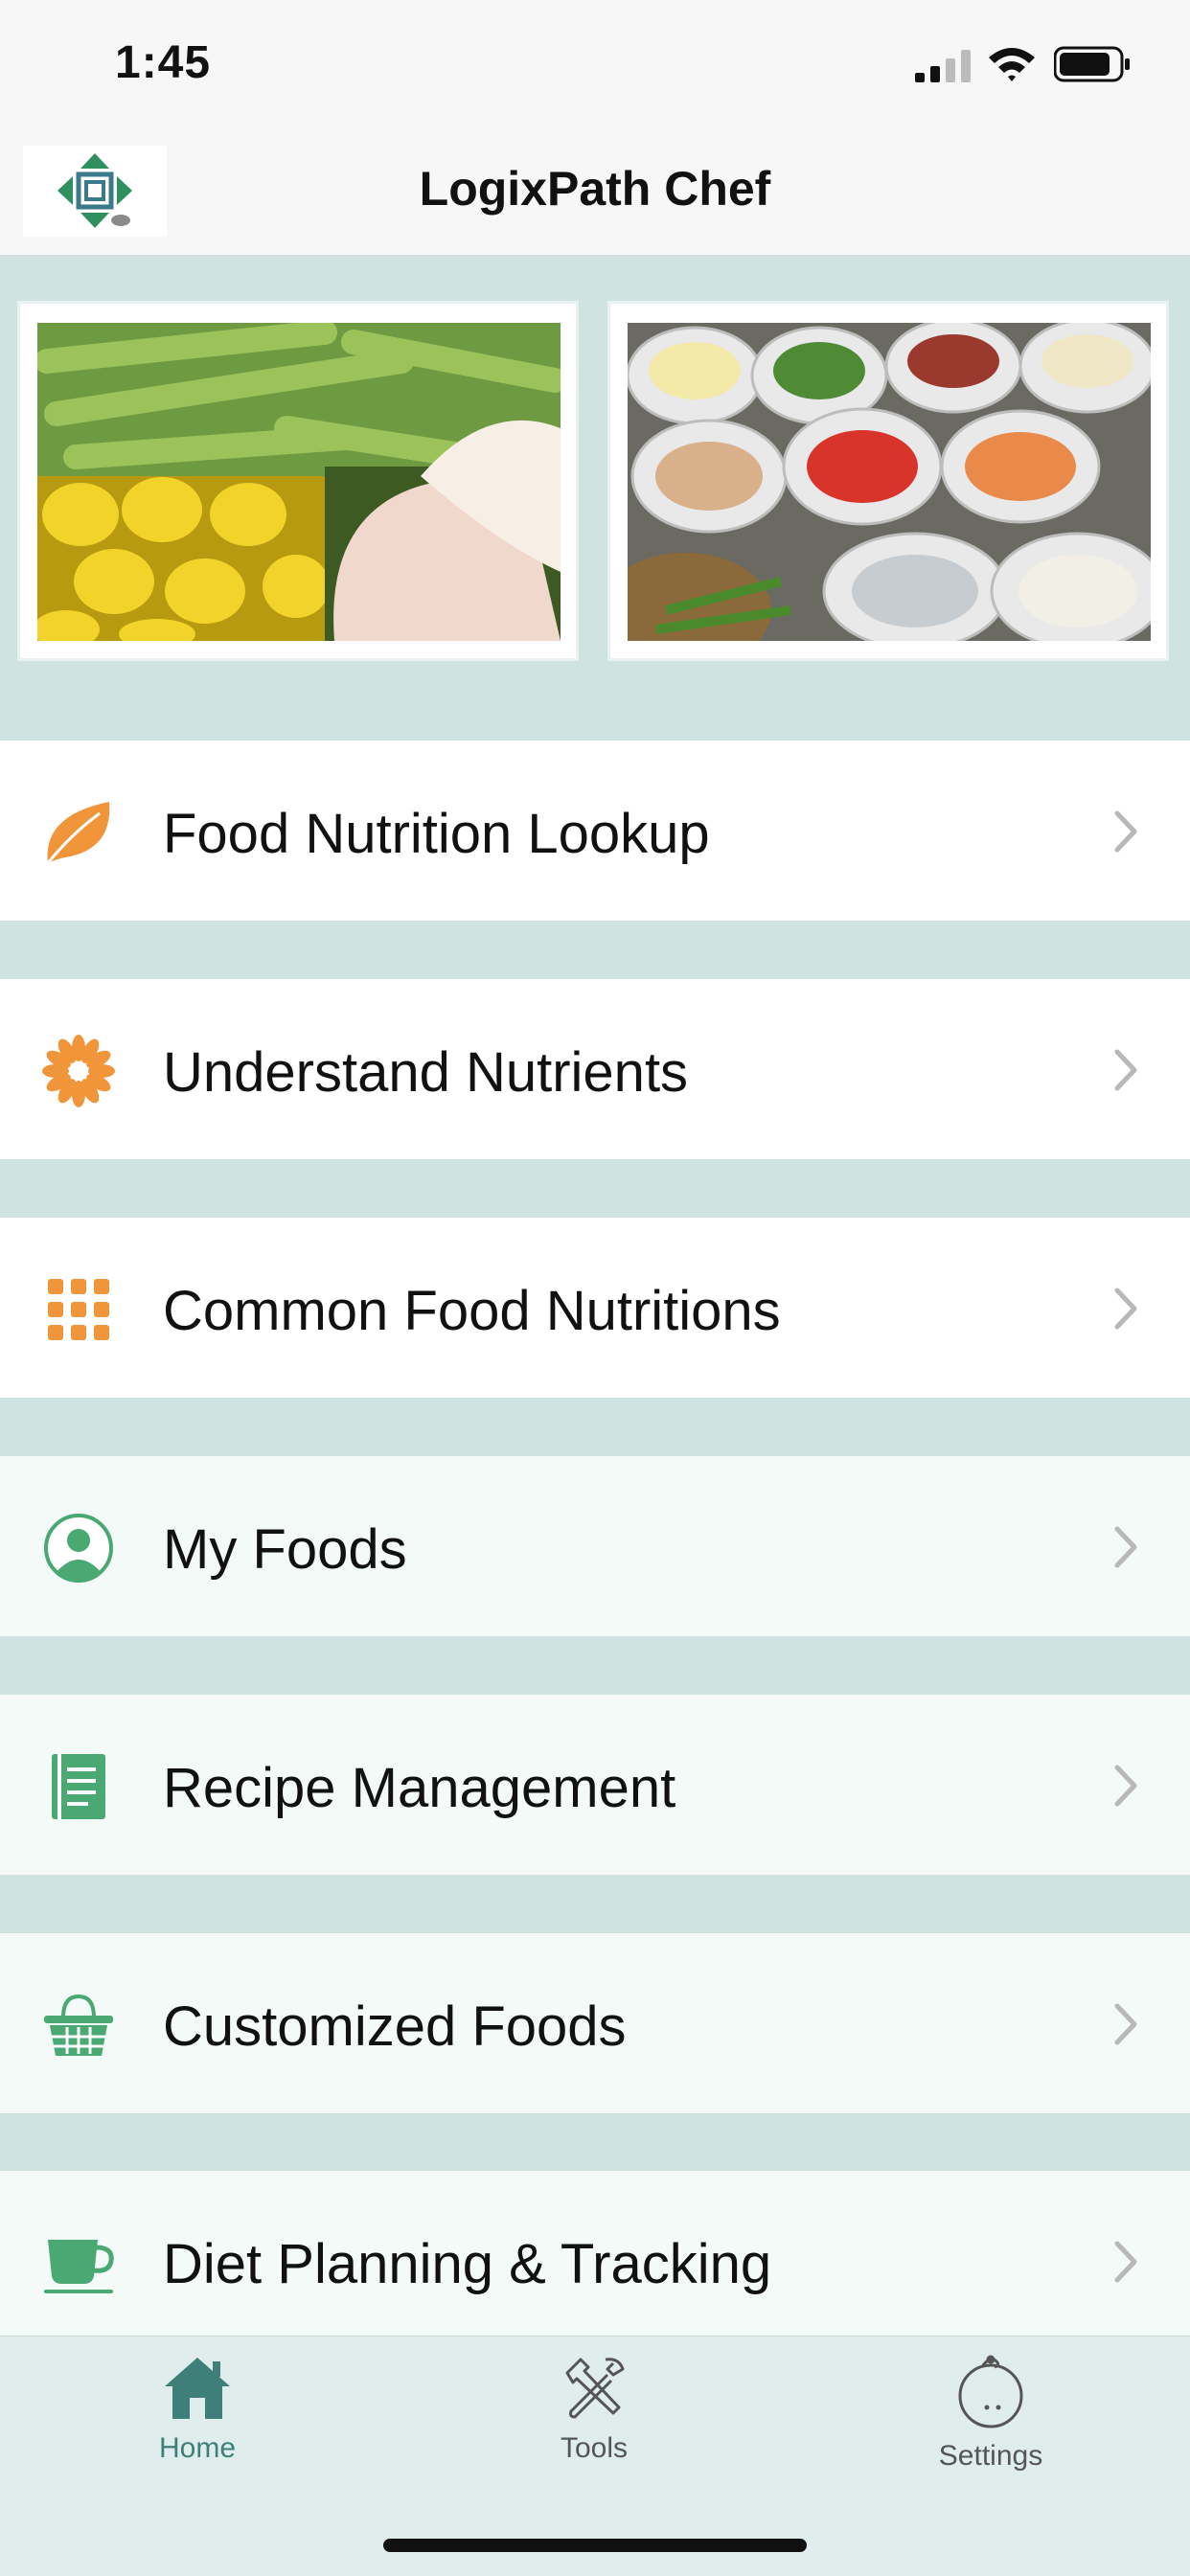 The width and height of the screenshot is (1190, 2576). What do you see at coordinates (1012, 65) in the screenshot?
I see `wifi-icon` at bounding box center [1012, 65].